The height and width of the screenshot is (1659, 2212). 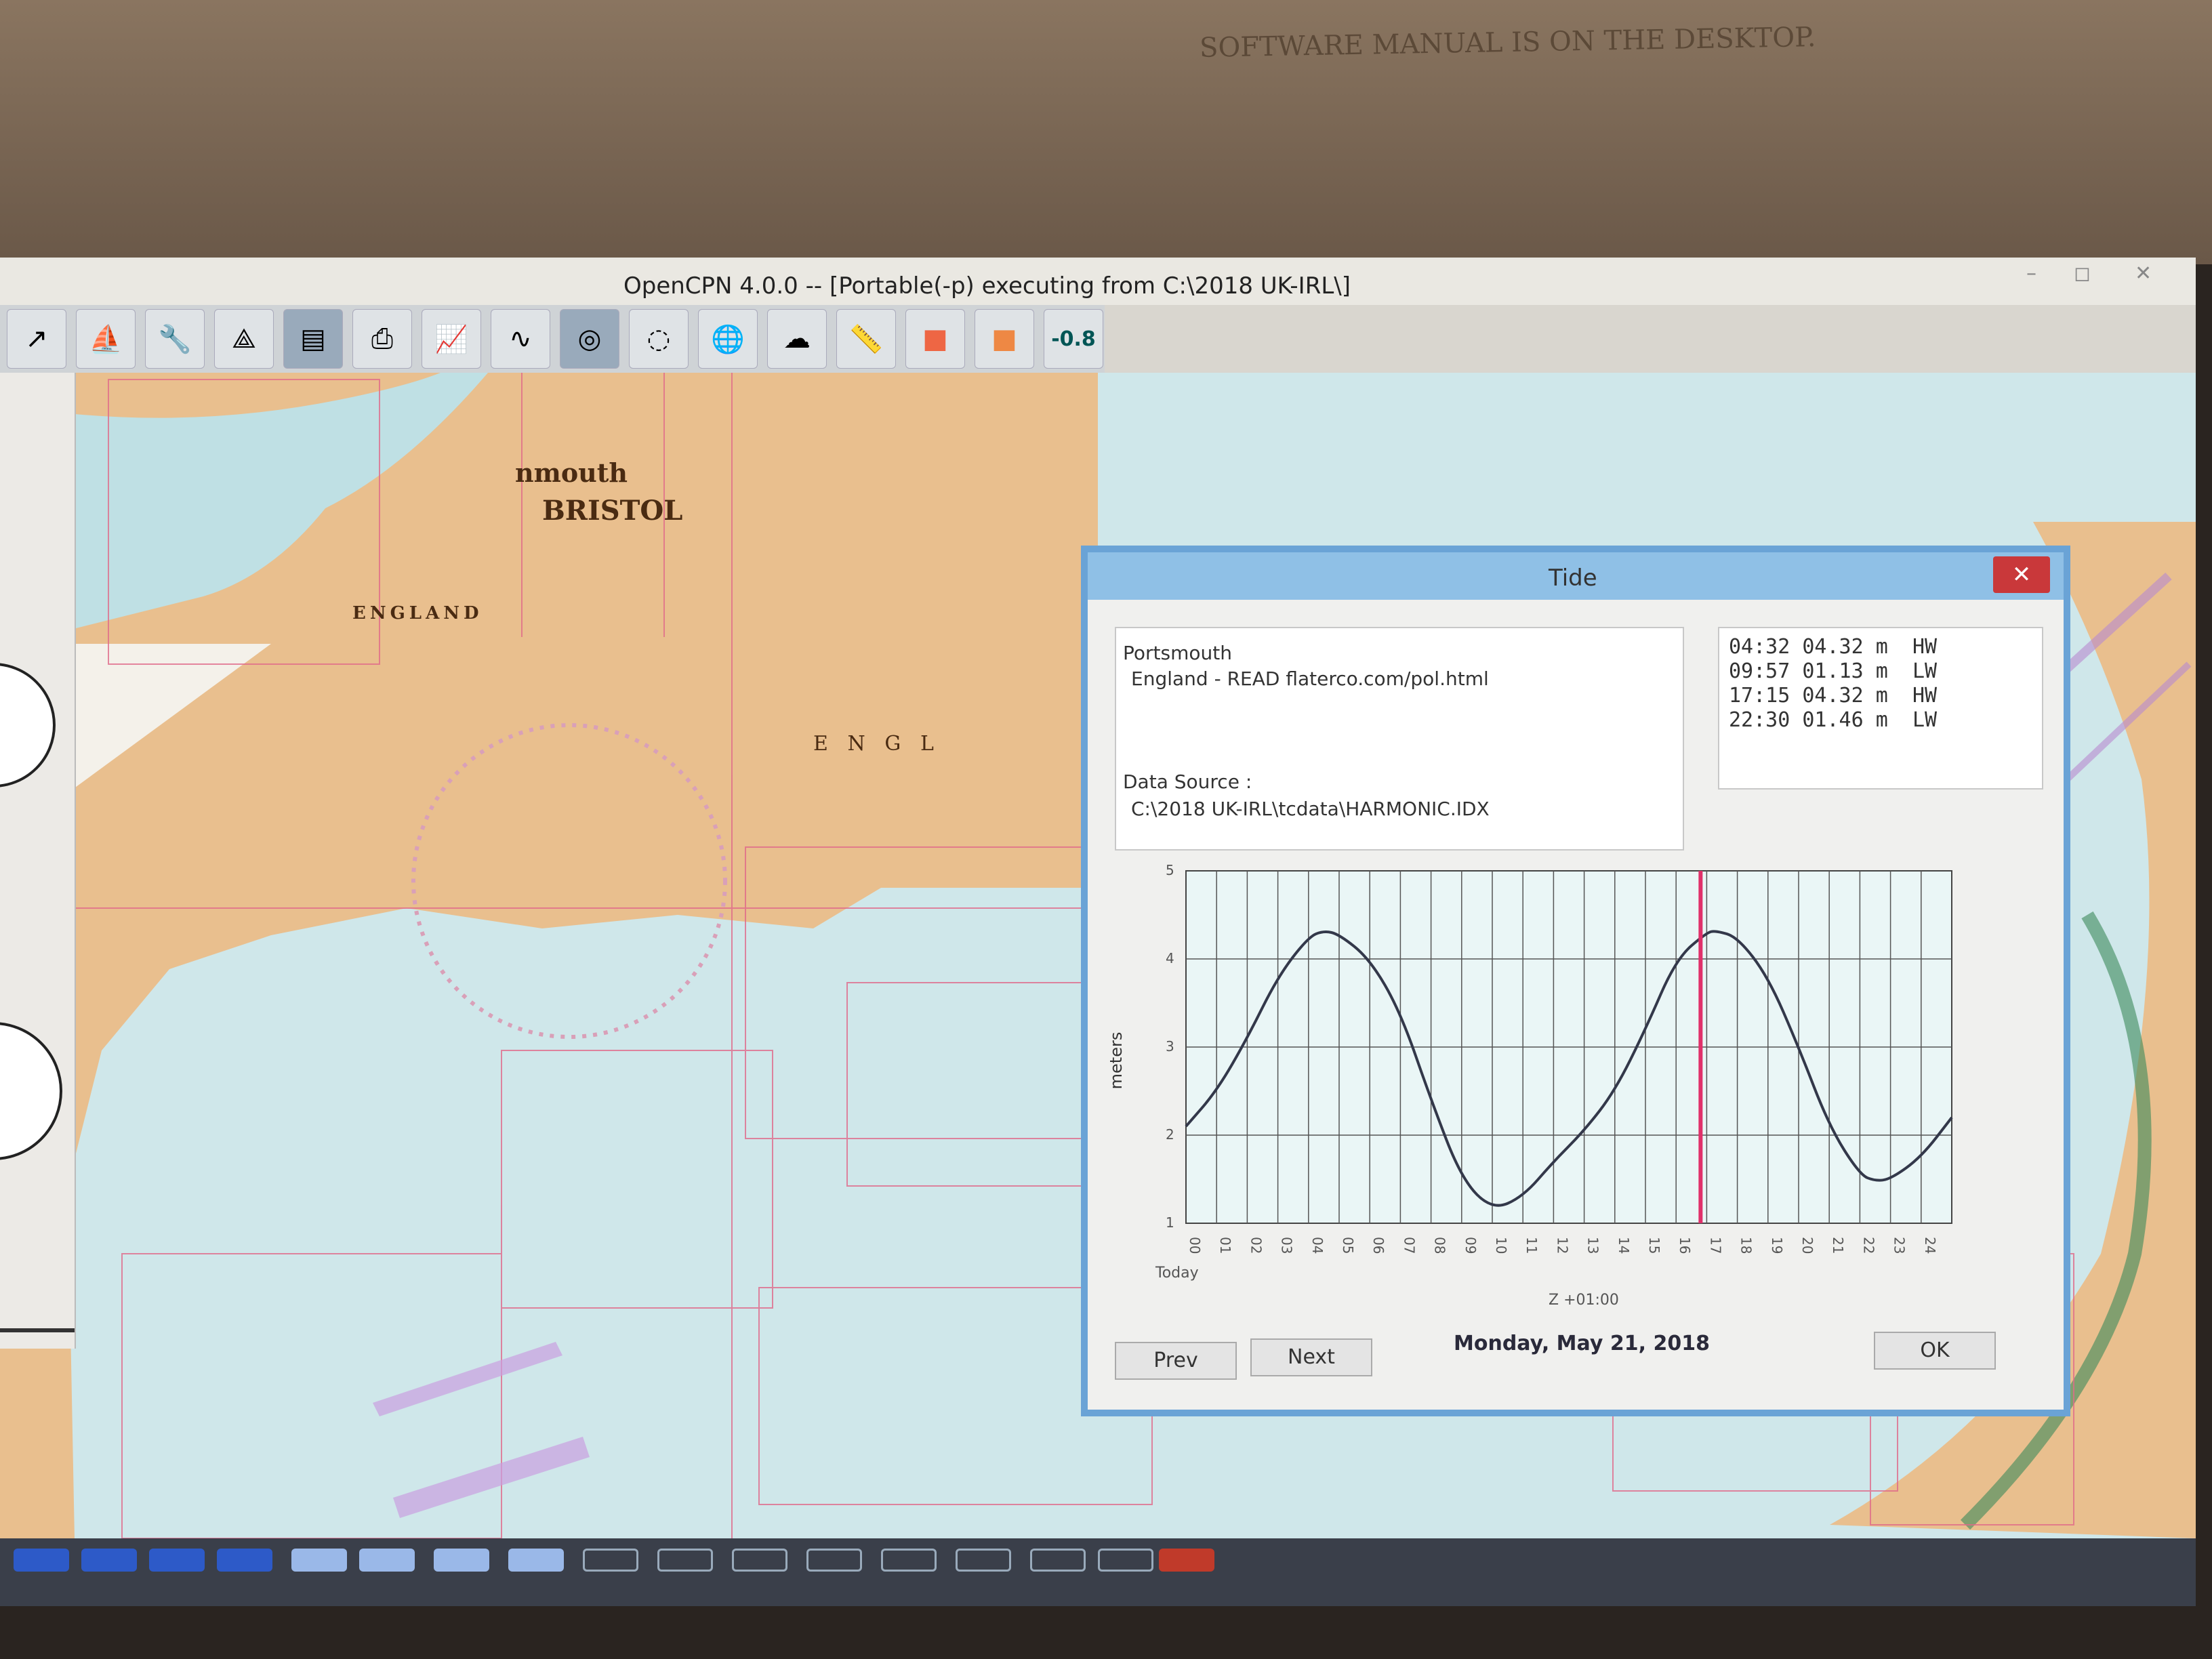 What do you see at coordinates (1170, 958) in the screenshot?
I see `y-tick-label: 4` at bounding box center [1170, 958].